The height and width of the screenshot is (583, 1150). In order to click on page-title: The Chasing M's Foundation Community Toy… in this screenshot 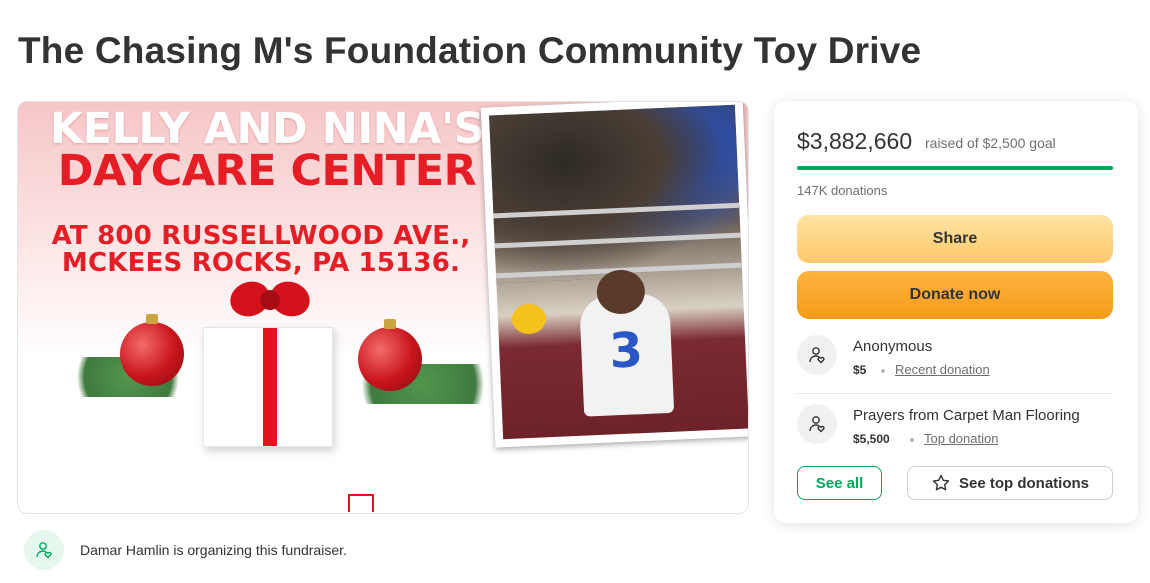, I will do `click(470, 50)`.